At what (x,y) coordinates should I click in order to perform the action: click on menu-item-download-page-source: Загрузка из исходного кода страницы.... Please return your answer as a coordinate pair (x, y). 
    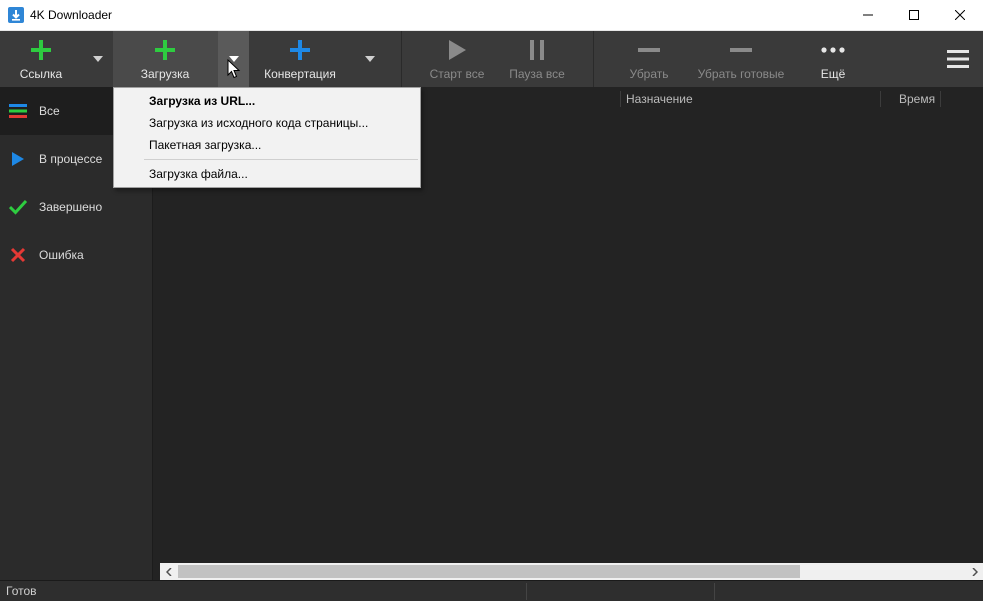
    Looking at the image, I should click on (267, 123).